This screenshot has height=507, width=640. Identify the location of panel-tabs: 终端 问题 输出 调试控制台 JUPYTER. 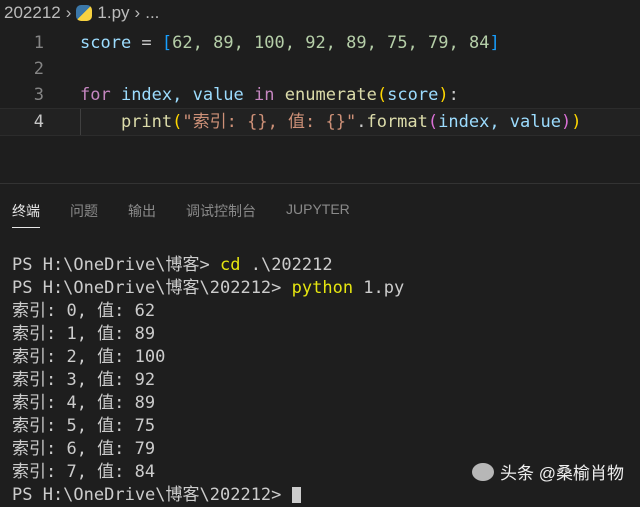
(320, 214).